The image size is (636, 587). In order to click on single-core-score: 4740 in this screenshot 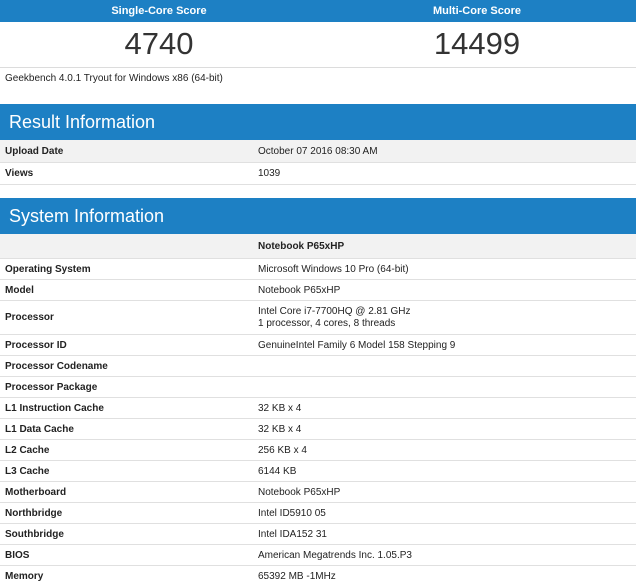, I will do `click(159, 43)`.